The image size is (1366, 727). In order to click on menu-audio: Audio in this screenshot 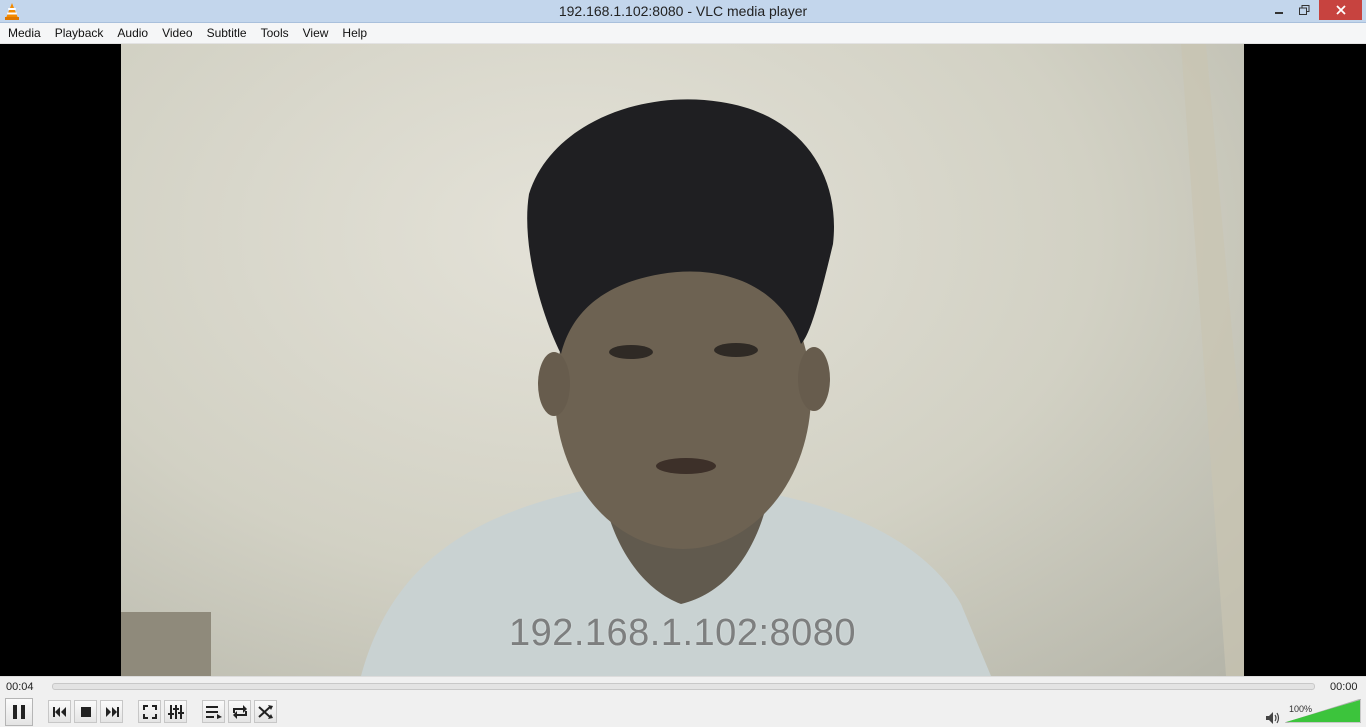, I will do `click(132, 33)`.